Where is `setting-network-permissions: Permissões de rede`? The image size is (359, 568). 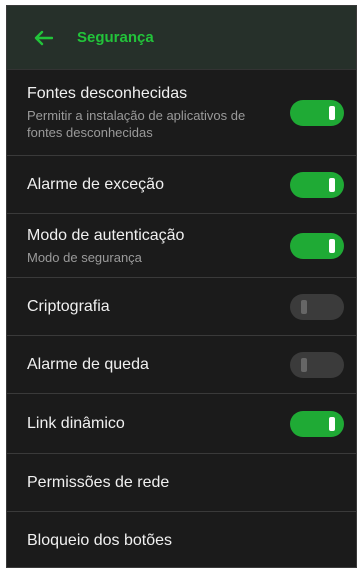
setting-network-permissions: Permissões de rede is located at coordinates (181, 483).